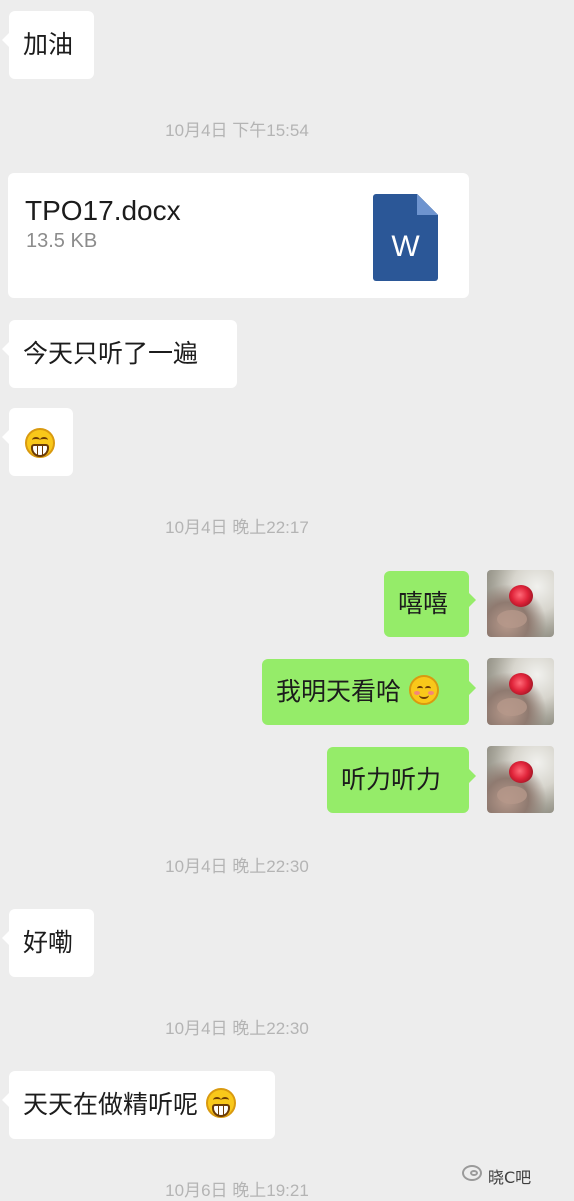 This screenshot has width=574, height=1201. I want to click on message-incoming: 加油, so click(48, 45).